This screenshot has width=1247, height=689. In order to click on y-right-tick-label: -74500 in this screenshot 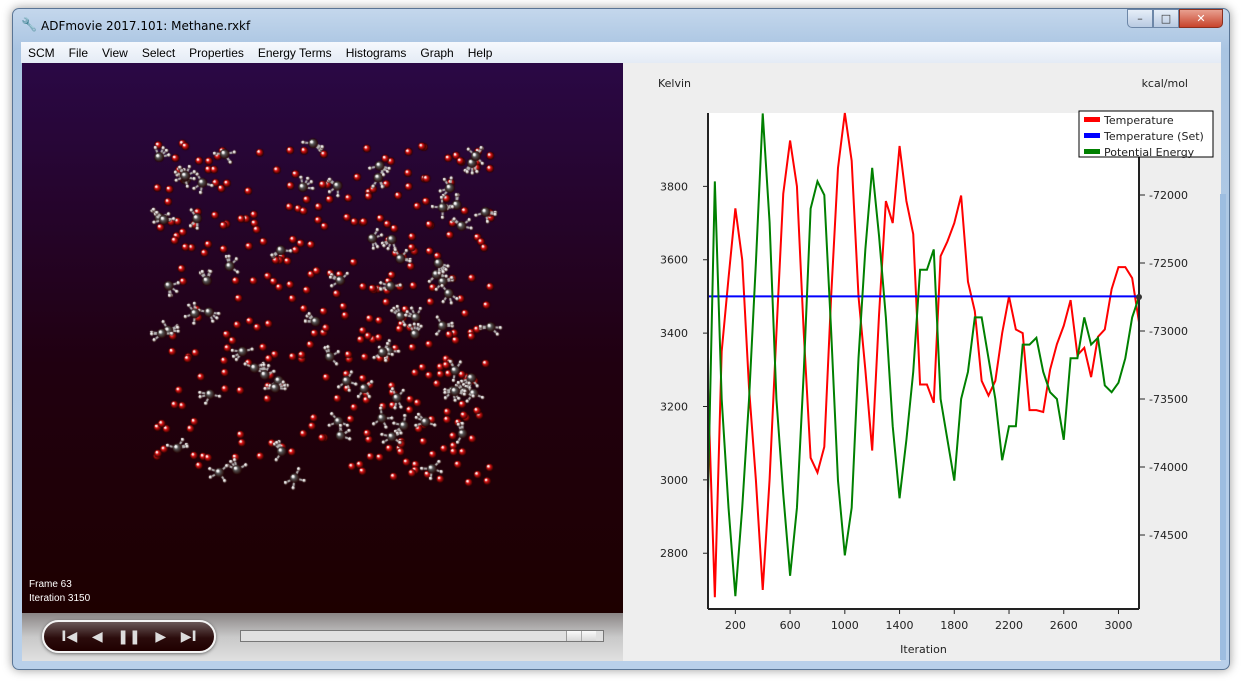, I will do `click(1168, 535)`.